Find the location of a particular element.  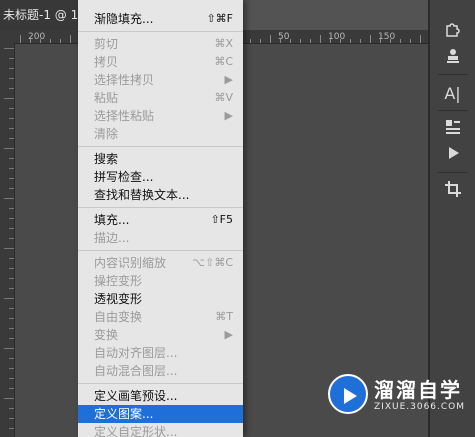

watermark-title: 溜溜自学 is located at coordinates (418, 390).